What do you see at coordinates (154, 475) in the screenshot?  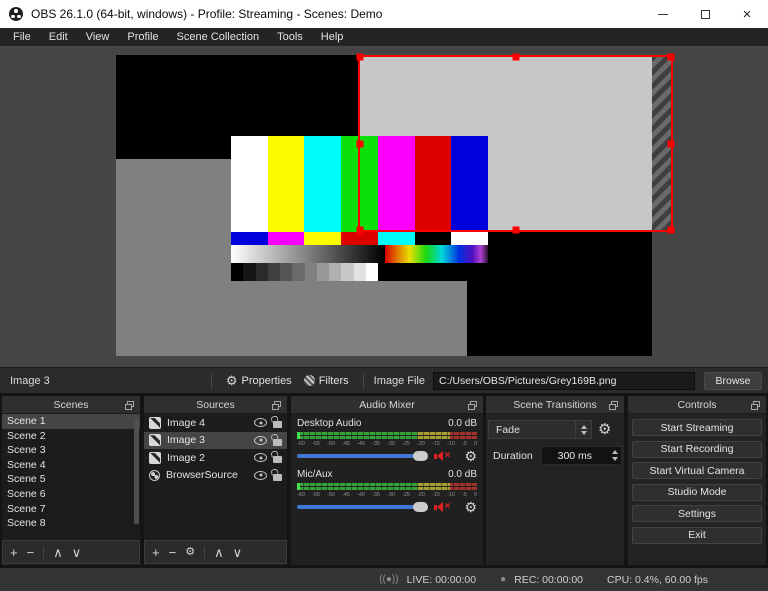 I see `globe-icon` at bounding box center [154, 475].